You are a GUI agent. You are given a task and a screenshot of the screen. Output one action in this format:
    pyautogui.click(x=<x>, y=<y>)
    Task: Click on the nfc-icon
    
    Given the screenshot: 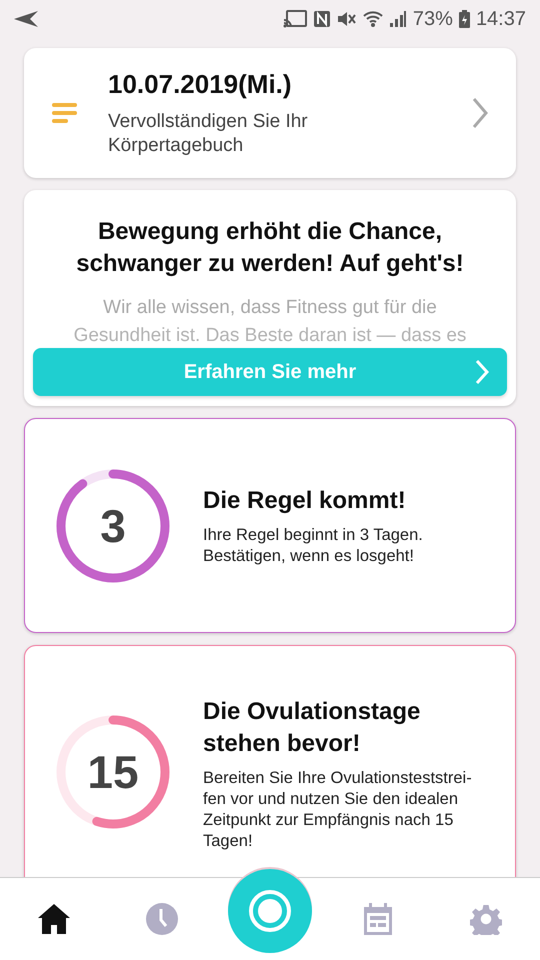 What is the action you would take?
    pyautogui.click(x=321, y=19)
    